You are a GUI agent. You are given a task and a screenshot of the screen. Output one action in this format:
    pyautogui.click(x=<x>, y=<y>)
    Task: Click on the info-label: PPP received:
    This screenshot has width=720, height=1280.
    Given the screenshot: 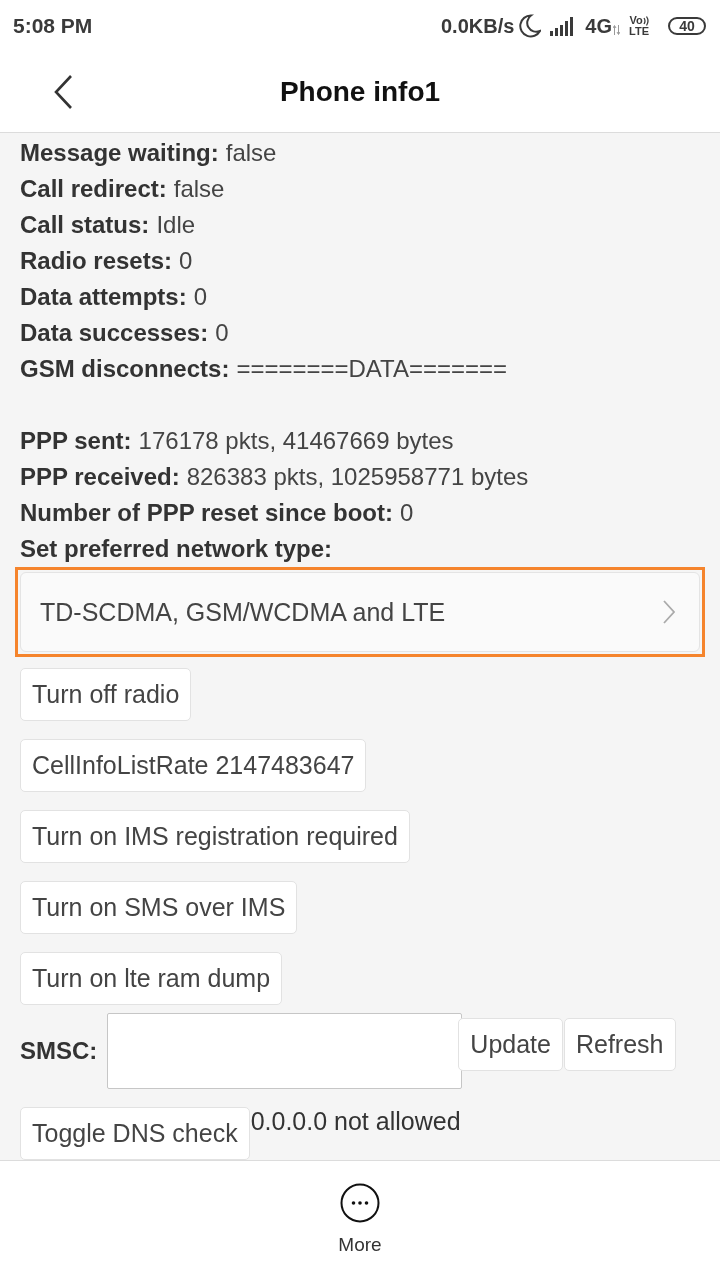 What is the action you would take?
    pyautogui.click(x=100, y=477)
    